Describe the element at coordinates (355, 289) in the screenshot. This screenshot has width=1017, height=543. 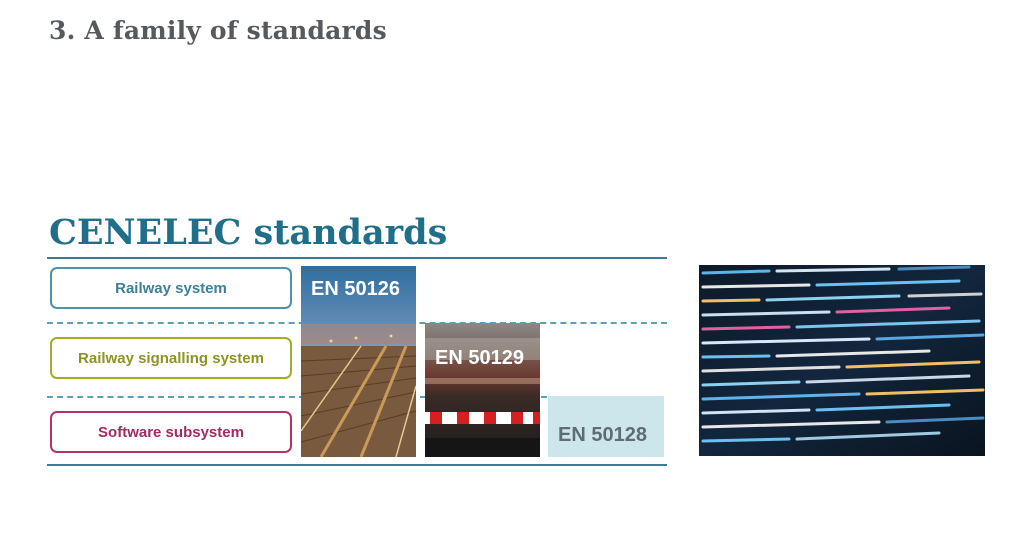
I see `en50126-label: EN 50126` at that location.